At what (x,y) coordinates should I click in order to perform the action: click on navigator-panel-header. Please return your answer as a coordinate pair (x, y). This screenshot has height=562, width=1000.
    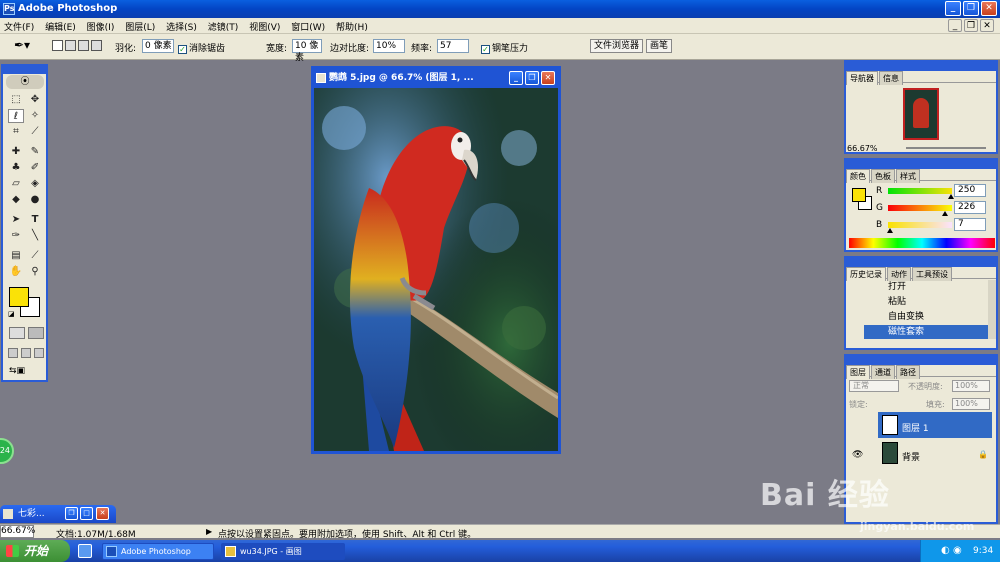
    Looking at the image, I should click on (921, 66).